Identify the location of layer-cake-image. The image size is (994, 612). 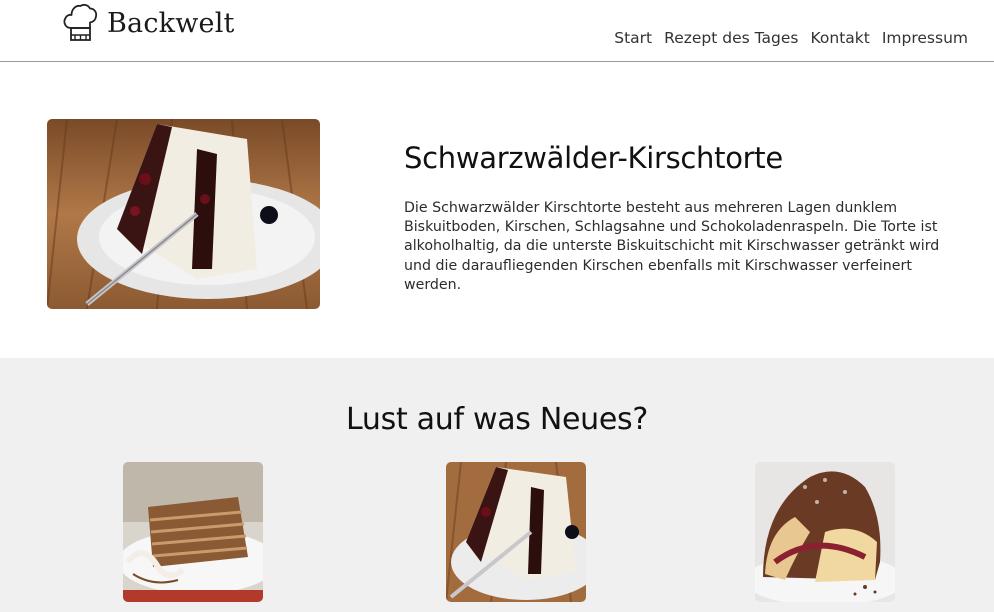
(193, 532).